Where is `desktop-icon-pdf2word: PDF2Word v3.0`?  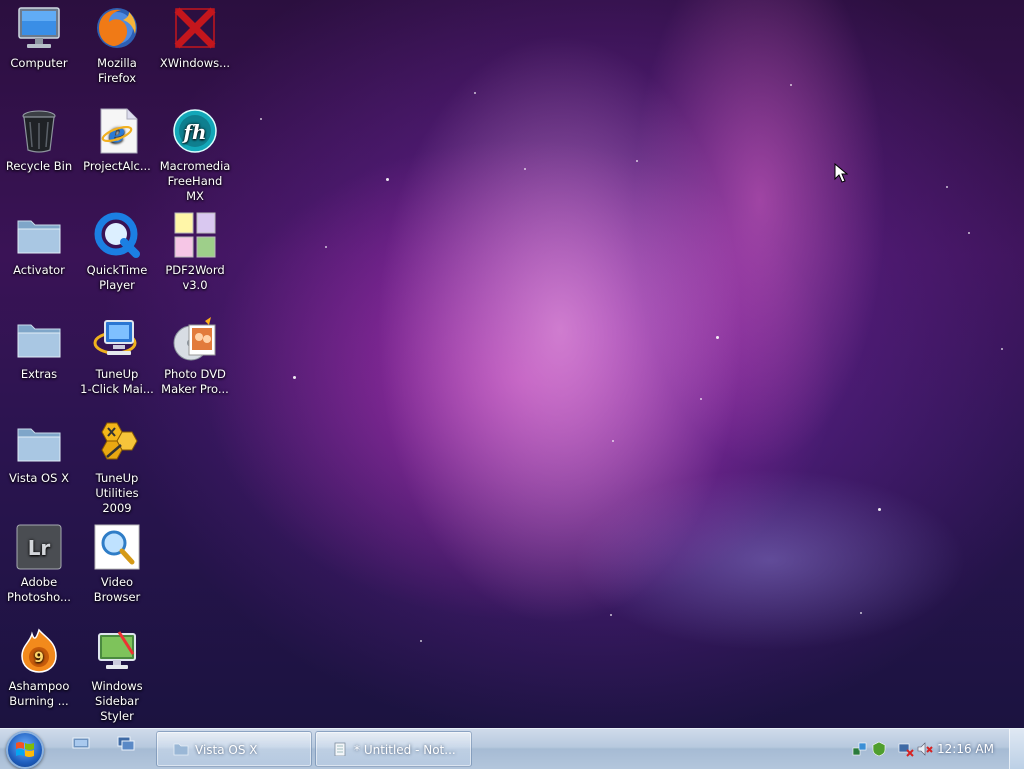
desktop-icon-pdf2word: PDF2Word v3.0 is located at coordinates (195, 252).